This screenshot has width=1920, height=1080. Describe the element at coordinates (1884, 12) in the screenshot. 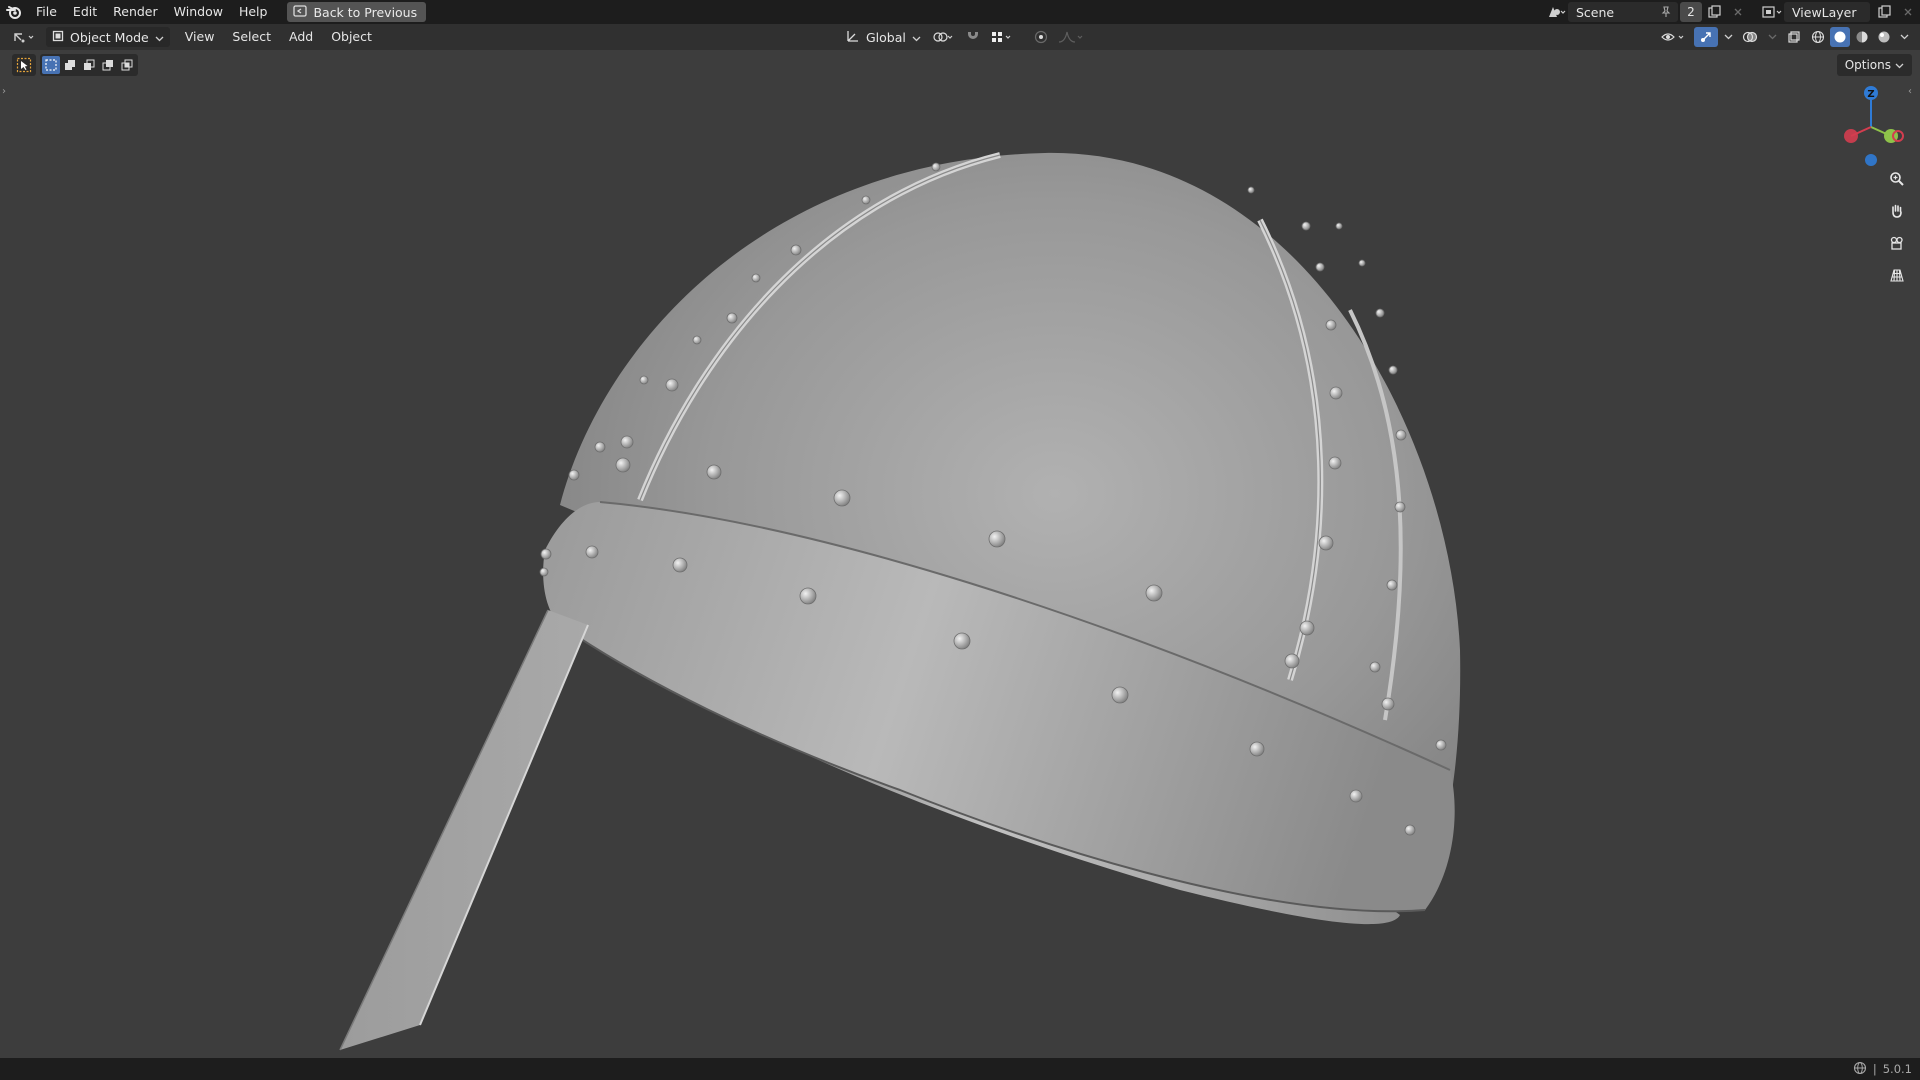

I see `new-view-layer-icon` at that location.